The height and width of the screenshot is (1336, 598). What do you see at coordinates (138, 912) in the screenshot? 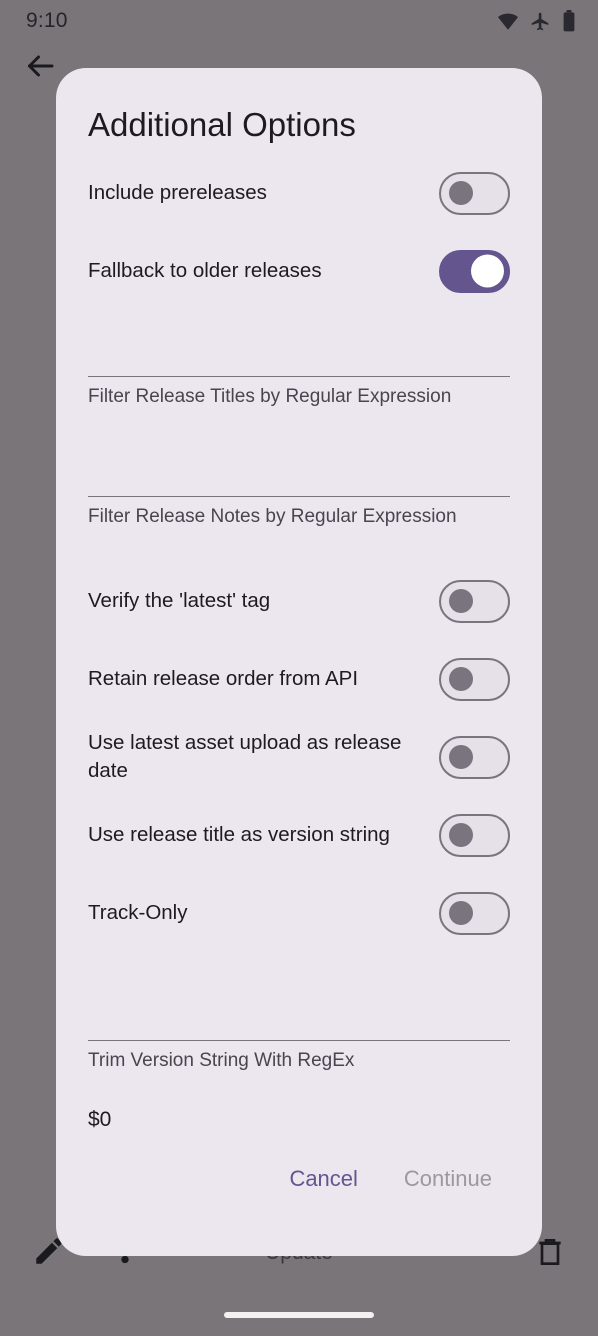
I see `switch-label: Track-Only` at bounding box center [138, 912].